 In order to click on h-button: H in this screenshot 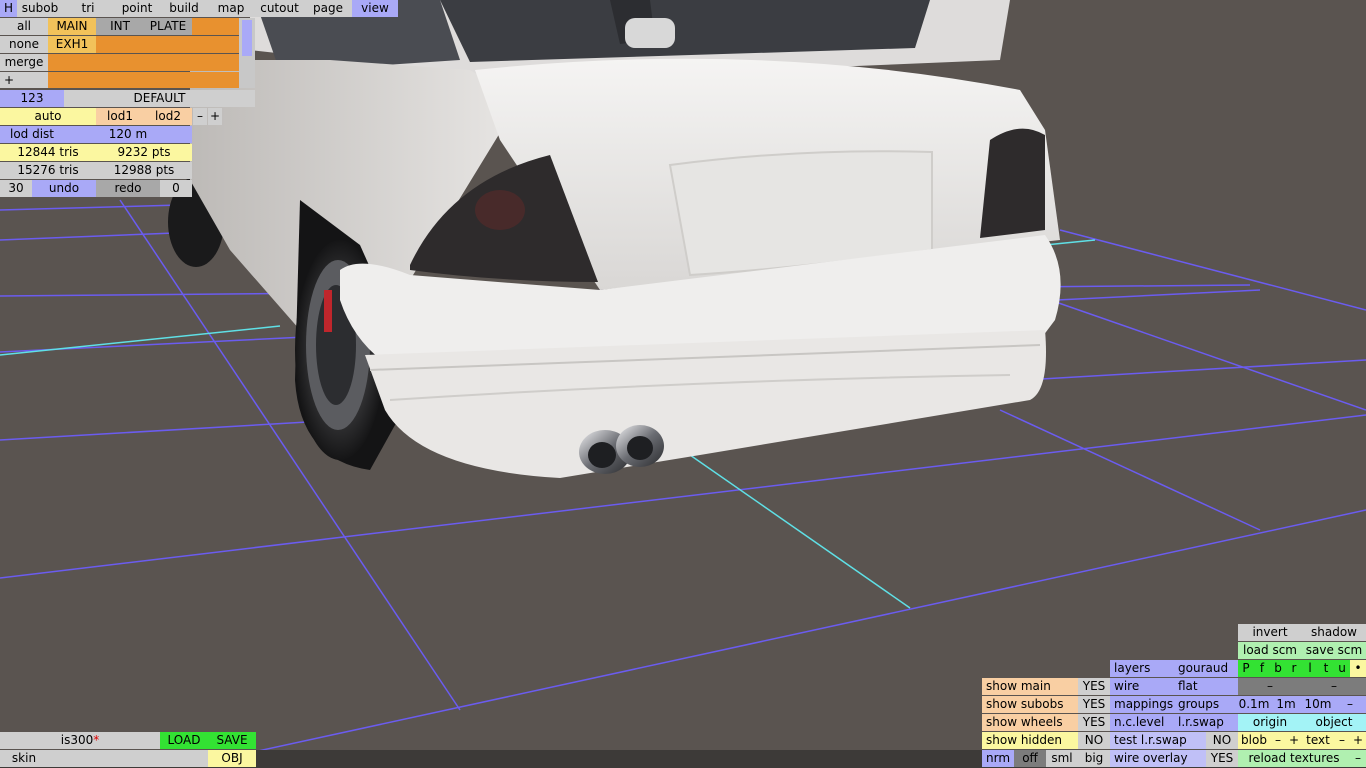, I will do `click(8, 8)`.